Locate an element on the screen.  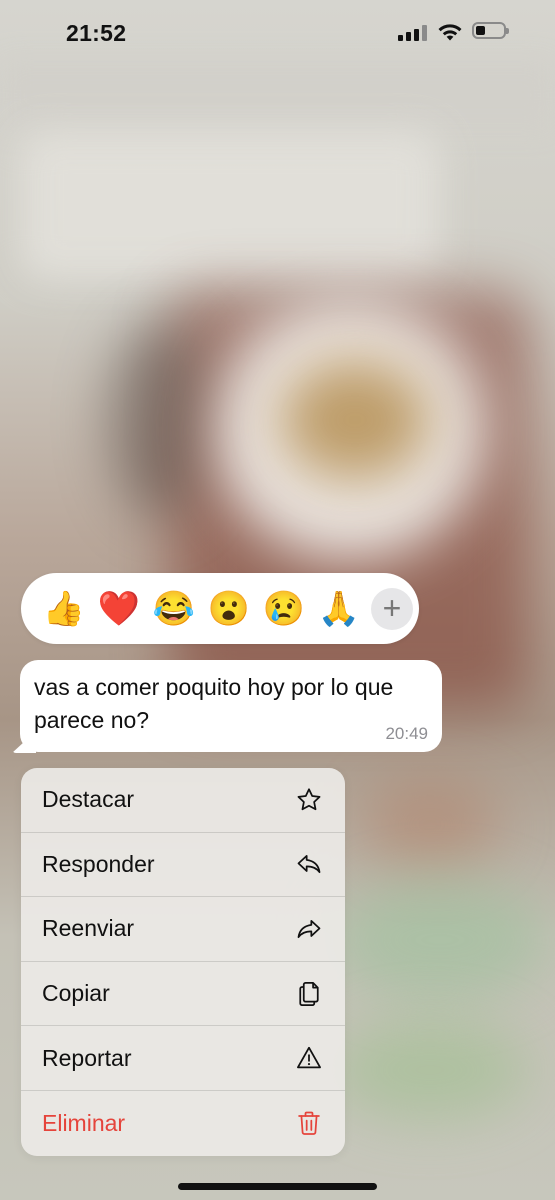
menu-item-label: Destacar is located at coordinates (88, 799).